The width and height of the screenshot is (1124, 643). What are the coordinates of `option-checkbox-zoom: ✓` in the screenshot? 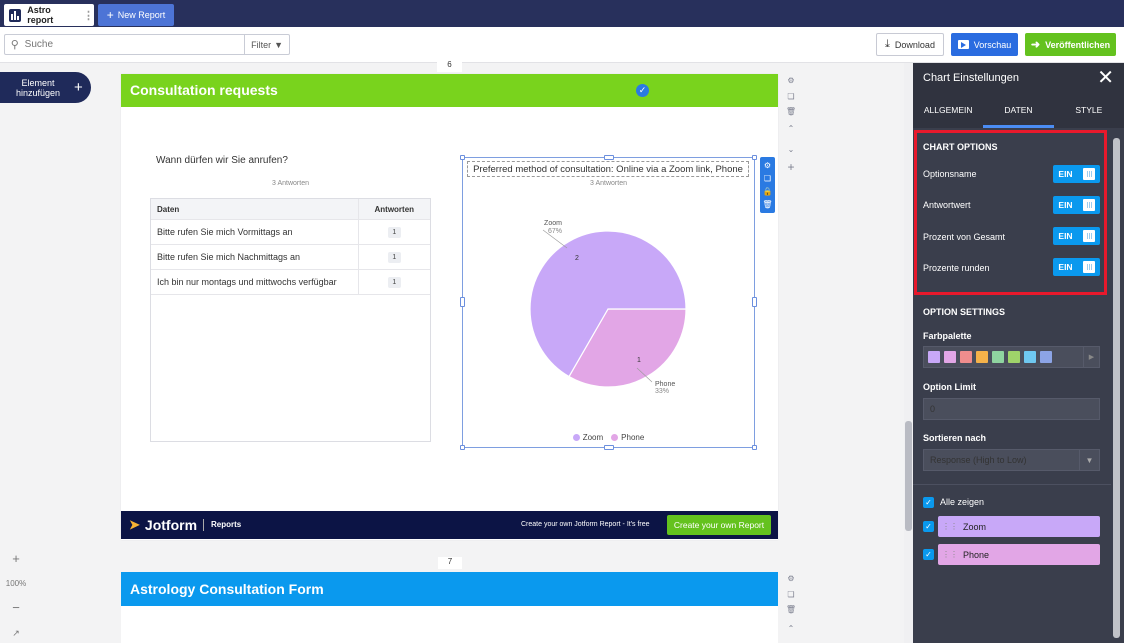 It's located at (928, 526).